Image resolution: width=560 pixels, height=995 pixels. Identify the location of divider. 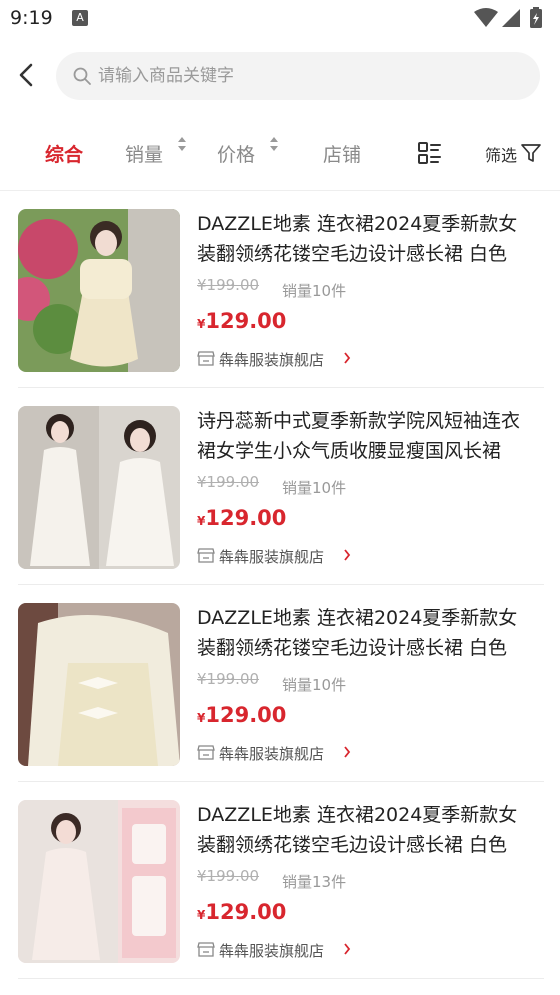
(281, 978).